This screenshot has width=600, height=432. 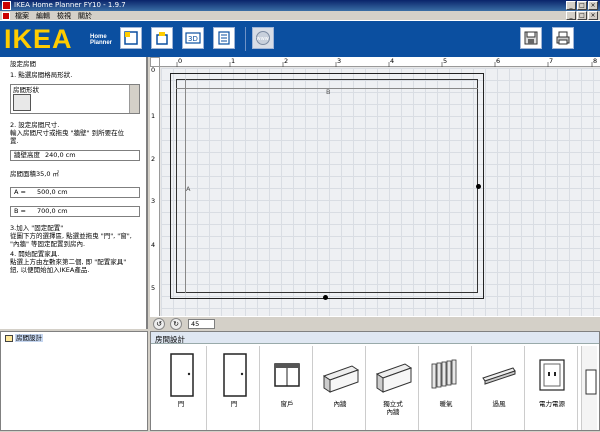 What do you see at coordinates (571, 5) in the screenshot?
I see `minimize-button: _` at bounding box center [571, 5].